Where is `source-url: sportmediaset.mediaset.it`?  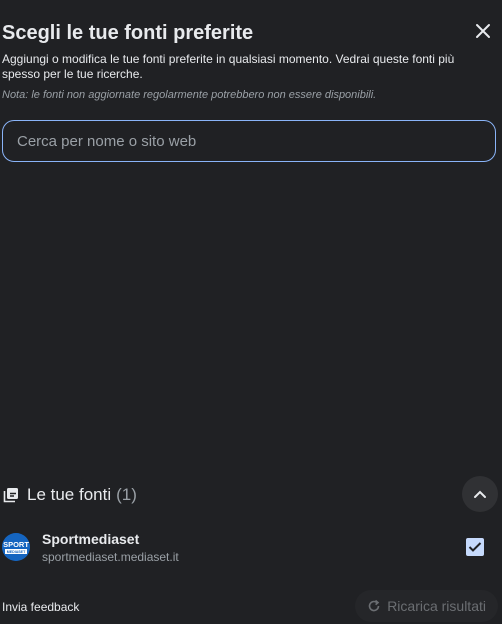
source-url: sportmediaset.mediaset.it is located at coordinates (110, 557).